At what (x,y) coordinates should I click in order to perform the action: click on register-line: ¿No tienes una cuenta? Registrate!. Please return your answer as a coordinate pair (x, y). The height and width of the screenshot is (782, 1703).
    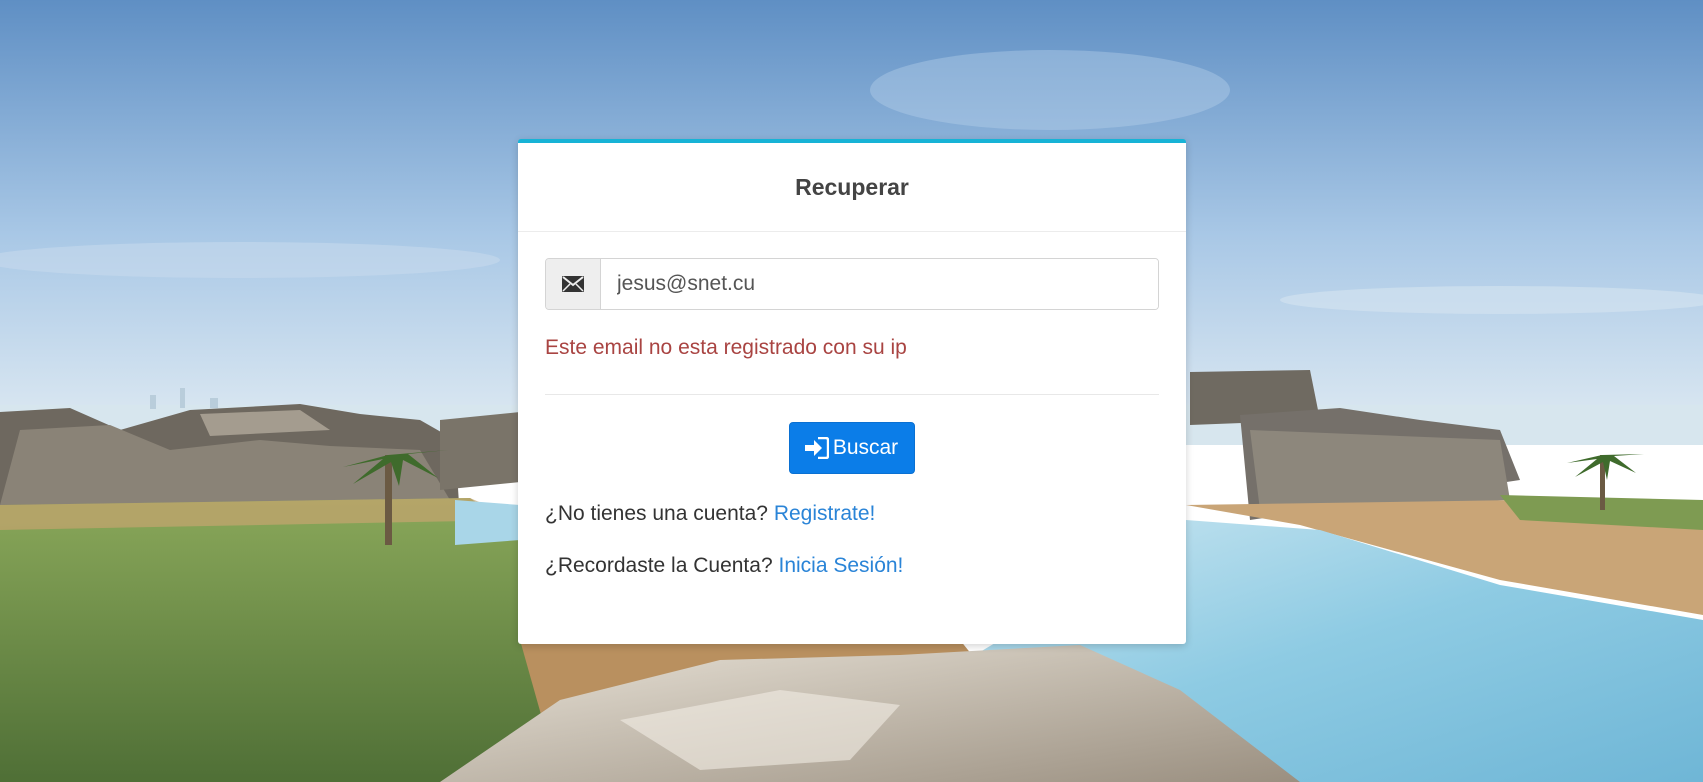
    Looking at the image, I should click on (852, 514).